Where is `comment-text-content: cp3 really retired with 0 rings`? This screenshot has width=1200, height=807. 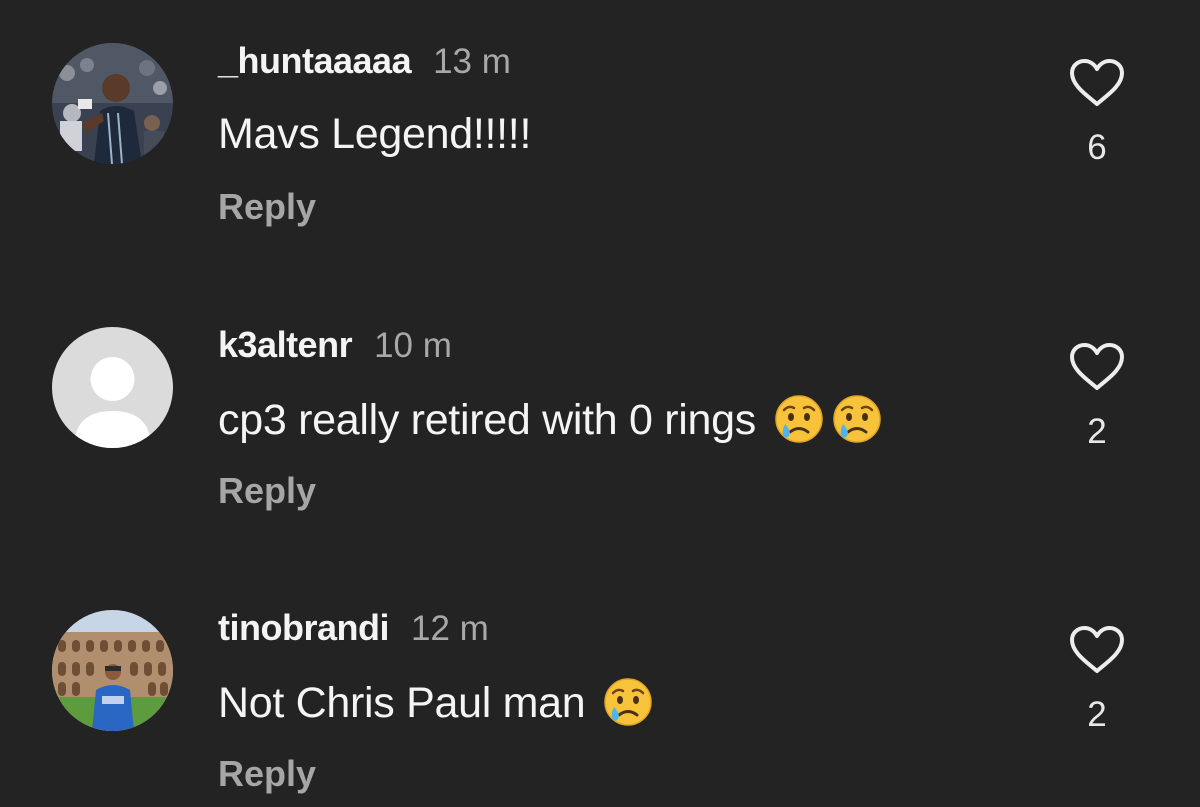 comment-text-content: cp3 really retired with 0 rings is located at coordinates (487, 420).